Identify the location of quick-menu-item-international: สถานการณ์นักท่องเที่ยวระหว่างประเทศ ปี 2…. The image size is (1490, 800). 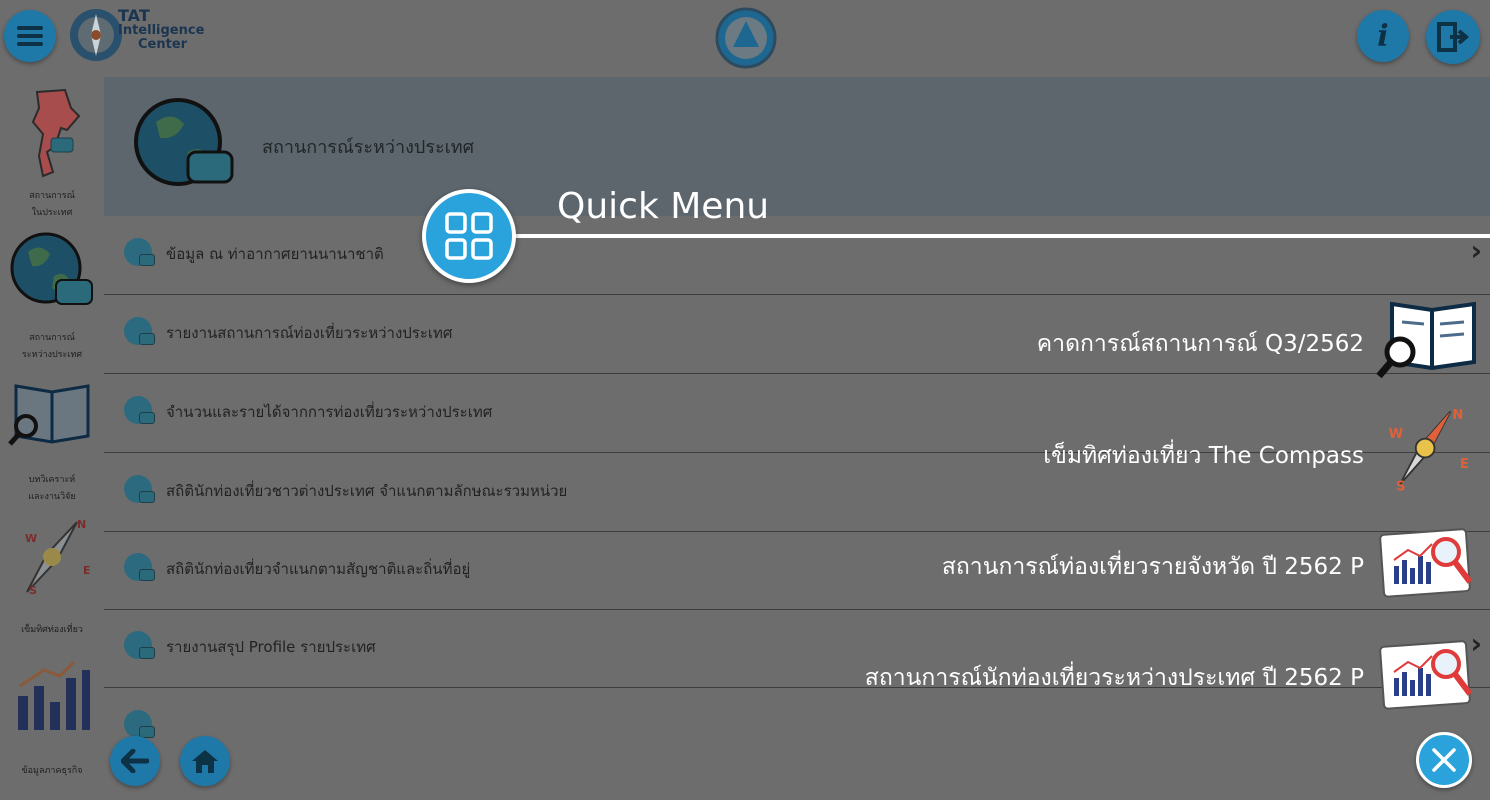
(1114, 678).